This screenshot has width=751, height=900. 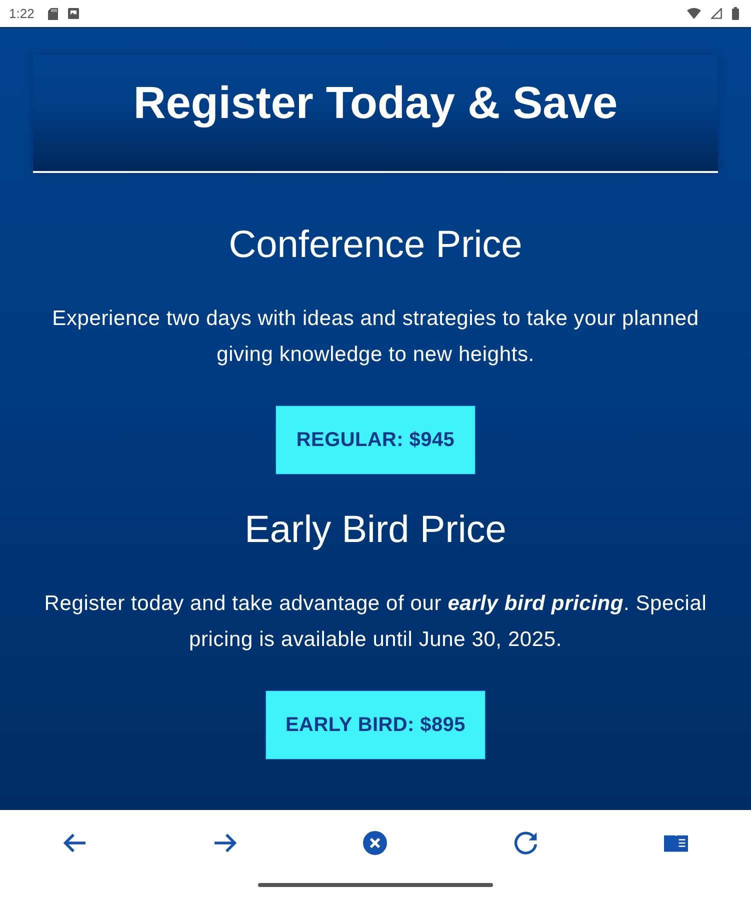 I want to click on wifi-icon, so click(x=694, y=13).